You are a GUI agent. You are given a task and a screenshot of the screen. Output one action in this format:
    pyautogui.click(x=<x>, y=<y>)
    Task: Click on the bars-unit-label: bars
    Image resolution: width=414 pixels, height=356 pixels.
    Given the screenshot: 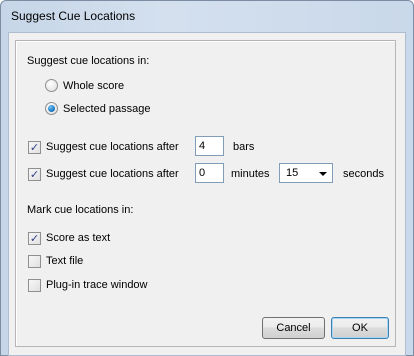 What is the action you would take?
    pyautogui.click(x=244, y=147)
    